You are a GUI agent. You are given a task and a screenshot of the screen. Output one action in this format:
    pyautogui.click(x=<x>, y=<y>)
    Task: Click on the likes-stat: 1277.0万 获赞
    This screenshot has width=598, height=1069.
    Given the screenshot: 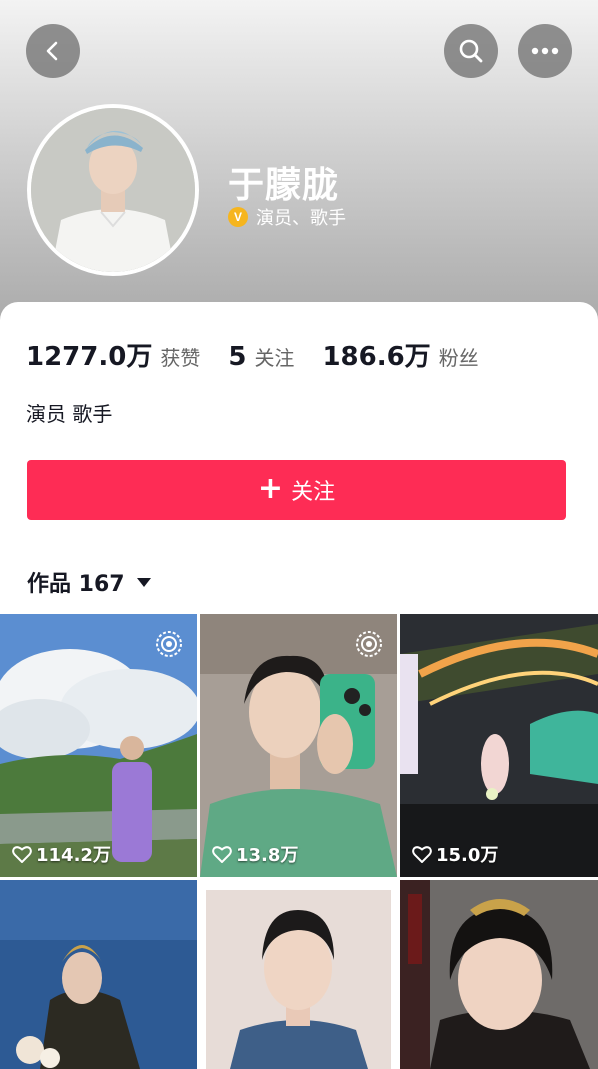 What is the action you would take?
    pyautogui.click(x=113, y=354)
    